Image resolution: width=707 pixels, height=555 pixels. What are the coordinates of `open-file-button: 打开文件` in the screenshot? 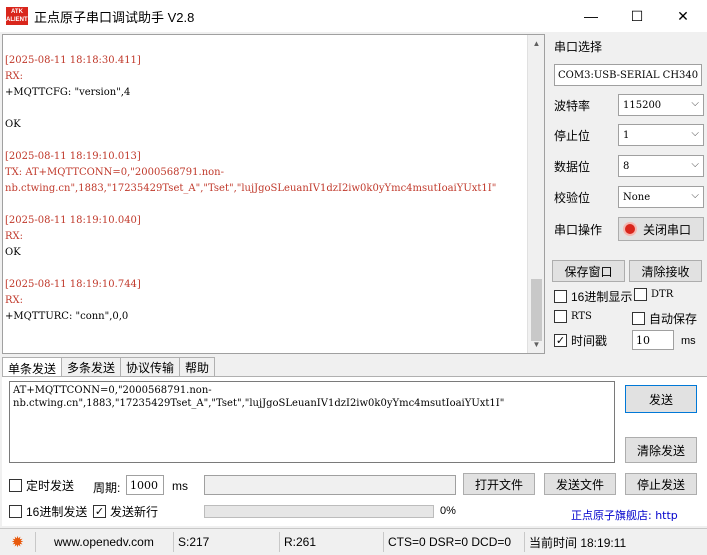 It's located at (499, 484).